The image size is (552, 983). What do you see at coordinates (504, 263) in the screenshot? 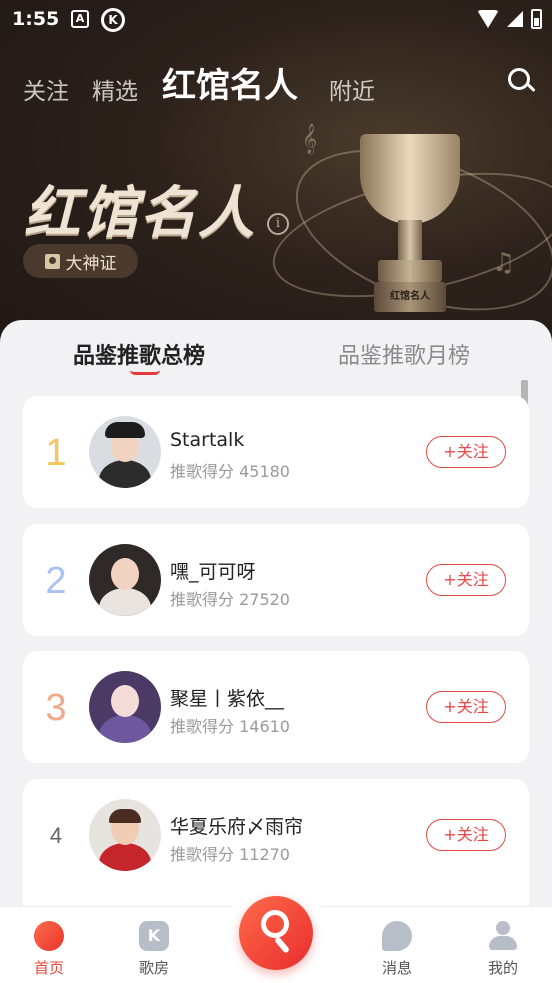
I see `music-note-icon: ♫` at bounding box center [504, 263].